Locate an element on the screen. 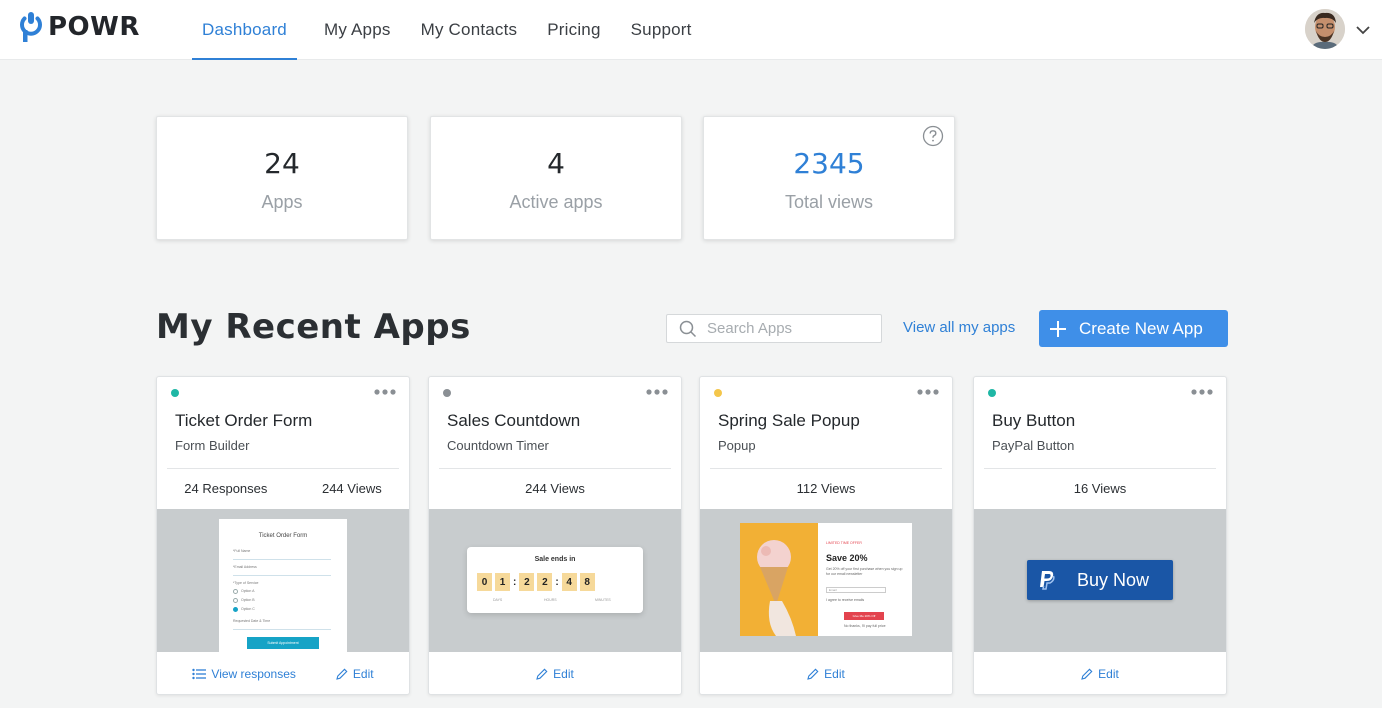 Image resolution: width=1382 pixels, height=708 pixels. countdown-unit: DAYS is located at coordinates (498, 600).